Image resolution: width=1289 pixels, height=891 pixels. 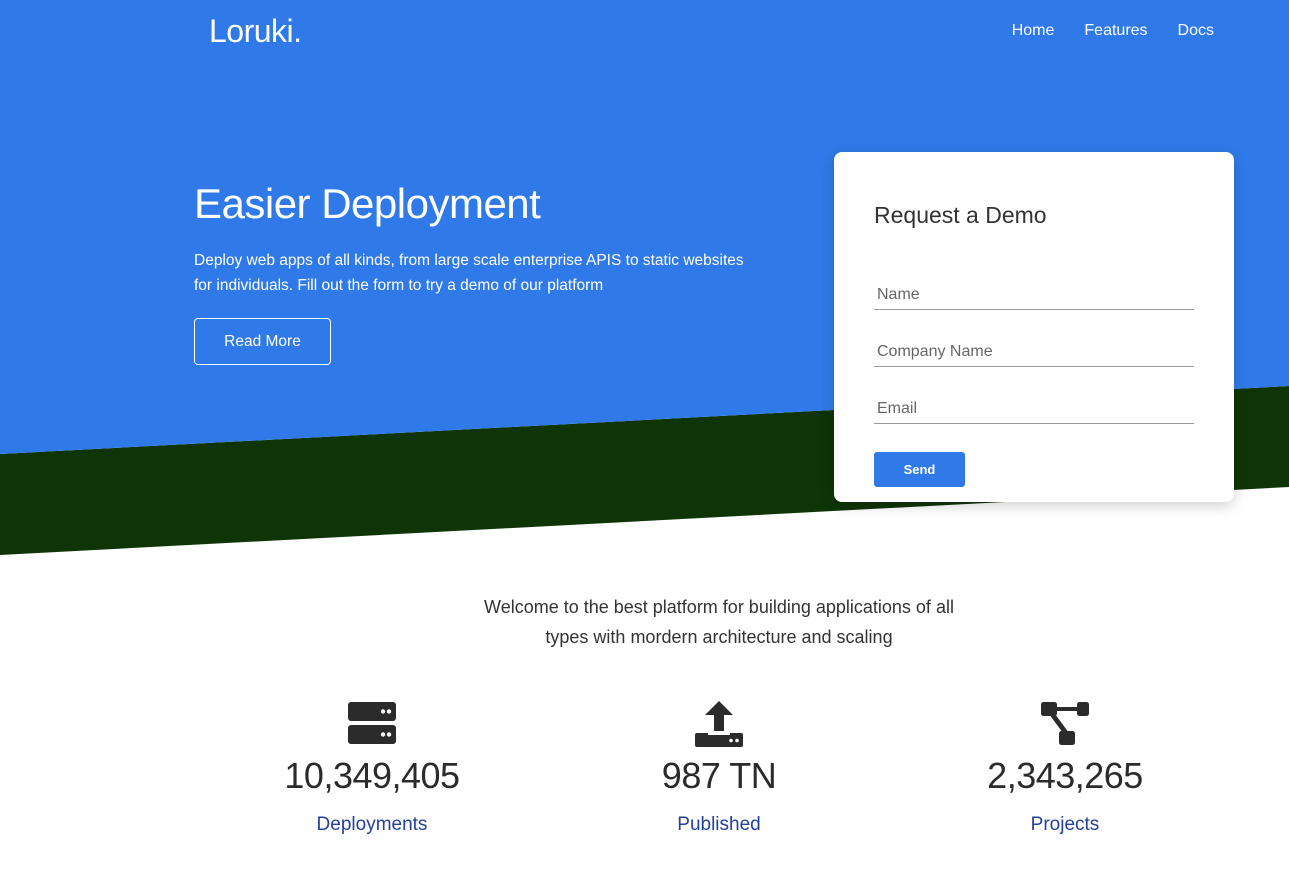 I want to click on read-more-button: Read More, so click(x=262, y=341).